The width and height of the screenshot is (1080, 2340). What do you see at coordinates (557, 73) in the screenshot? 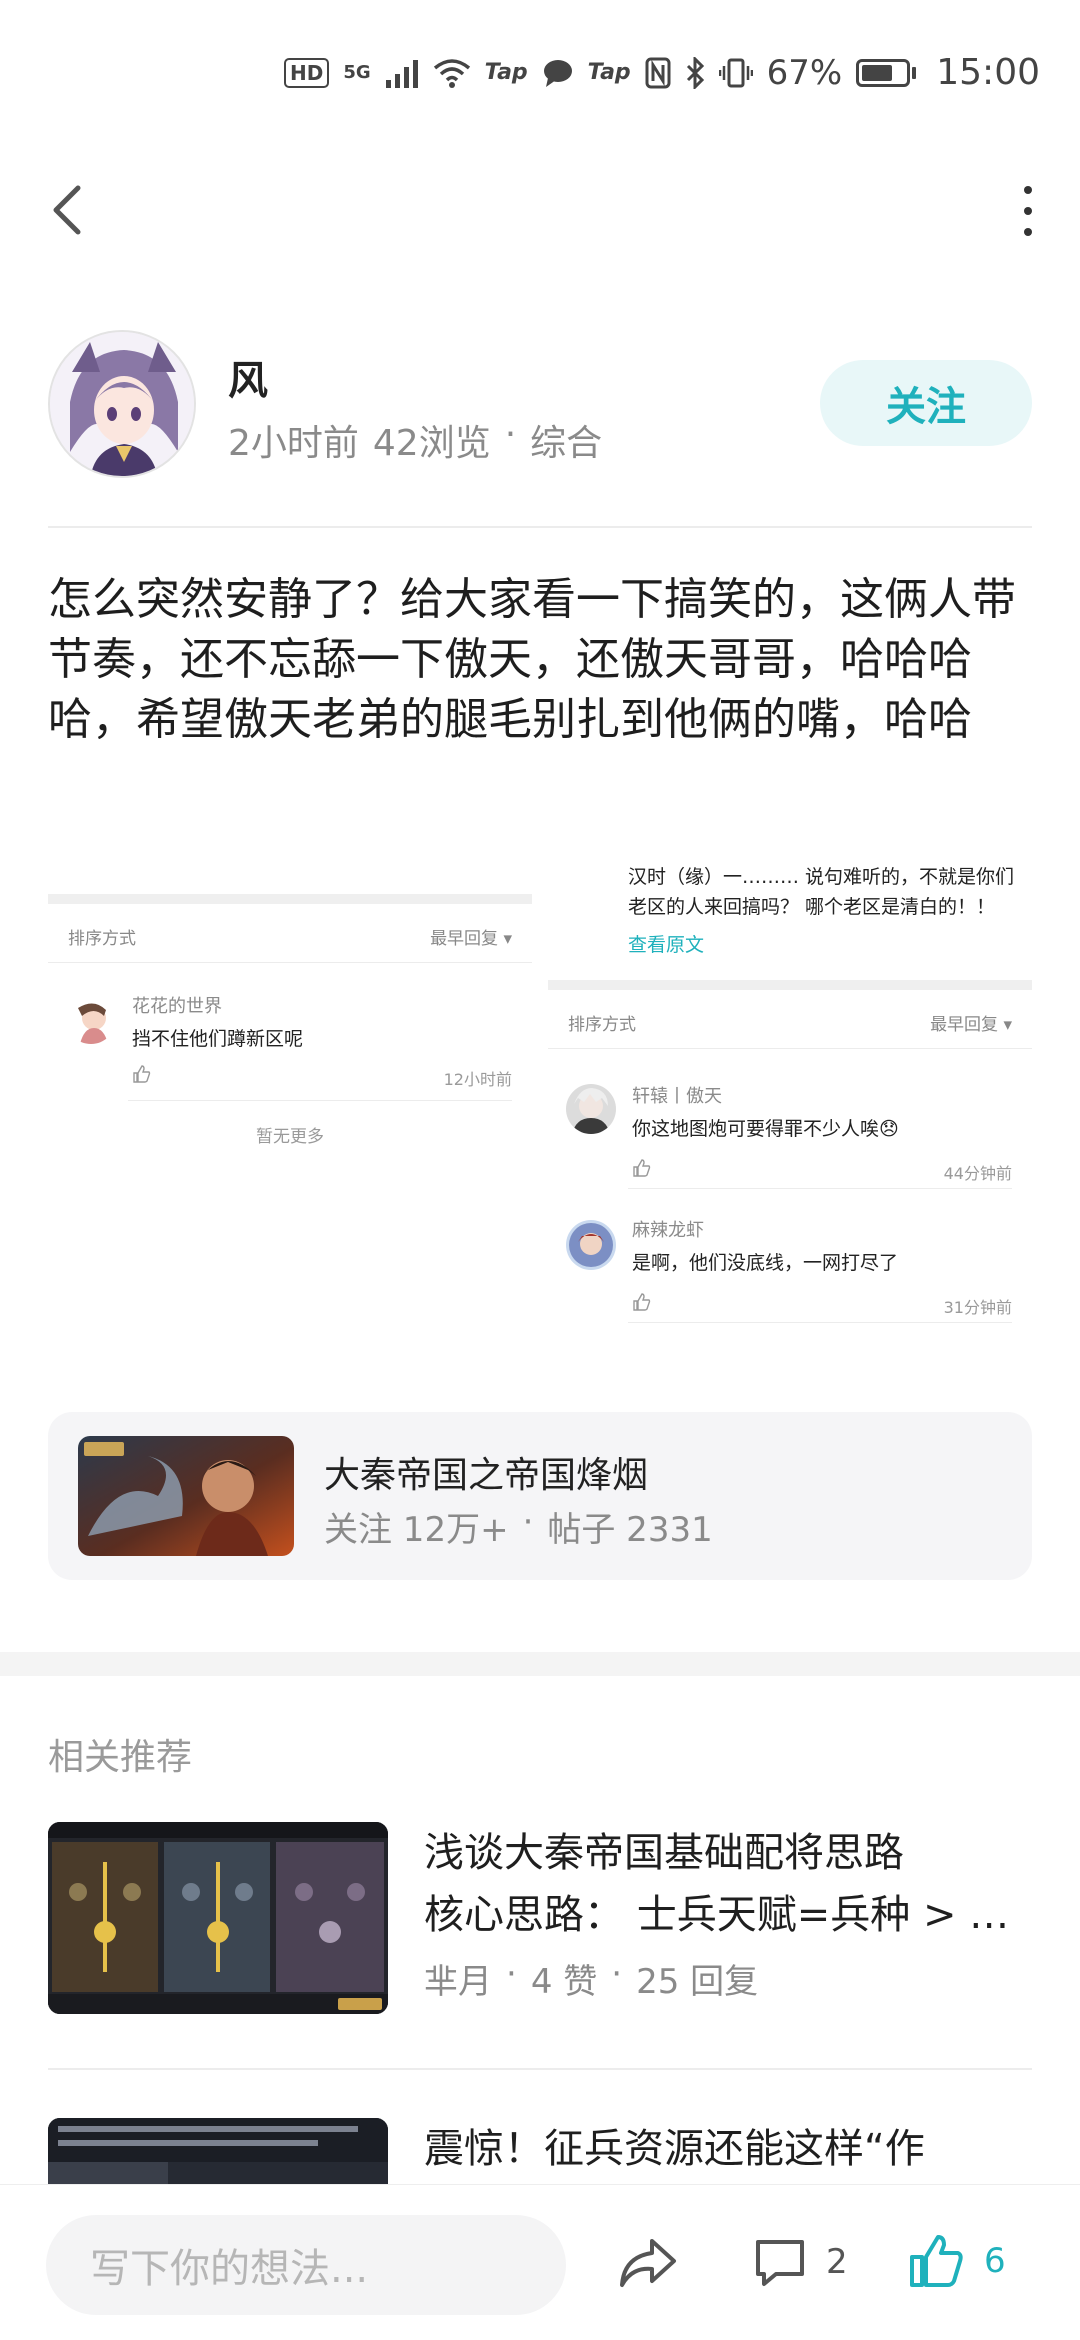
I see `chat-bubble-icon` at bounding box center [557, 73].